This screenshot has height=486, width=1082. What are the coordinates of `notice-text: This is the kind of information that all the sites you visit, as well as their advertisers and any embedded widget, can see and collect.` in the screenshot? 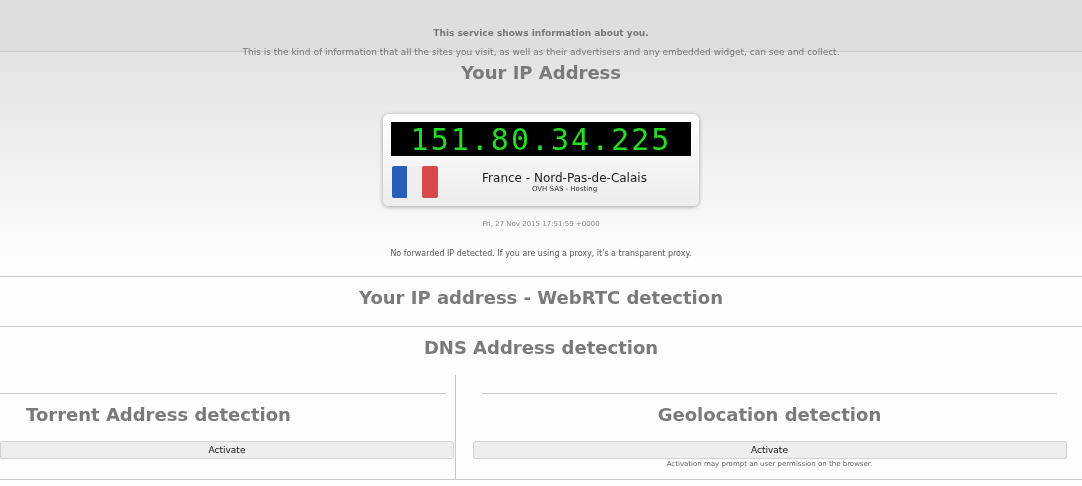 It's located at (541, 52).